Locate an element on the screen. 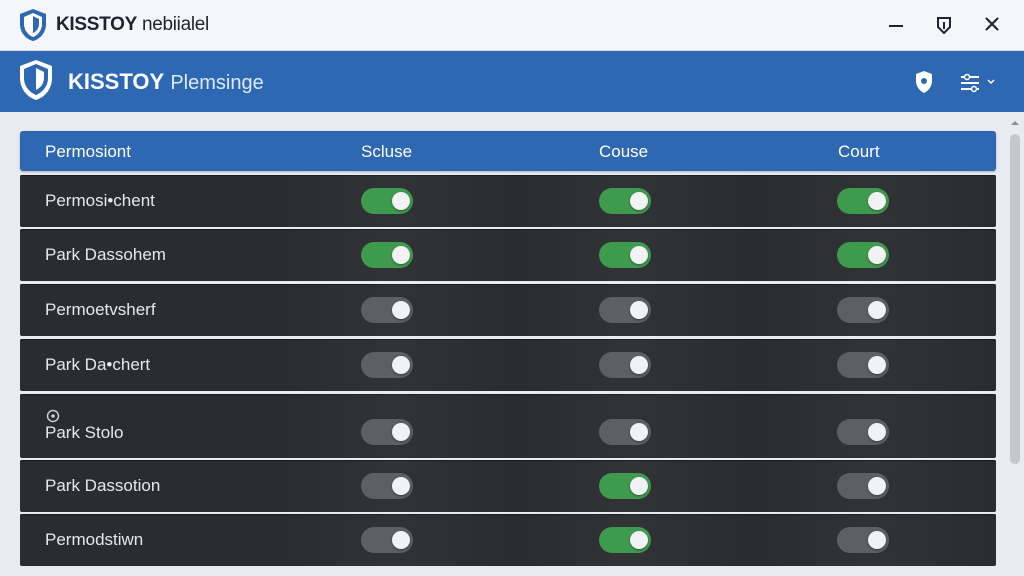  column-header-couse: Couse is located at coordinates (624, 151).